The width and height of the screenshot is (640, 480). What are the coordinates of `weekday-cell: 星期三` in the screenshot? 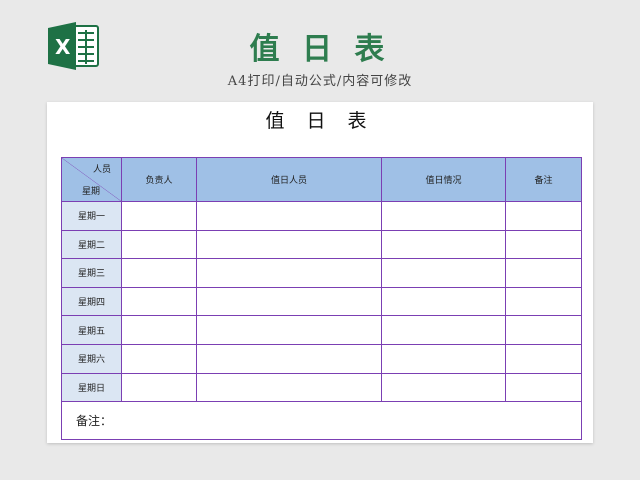 It's located at (91, 273).